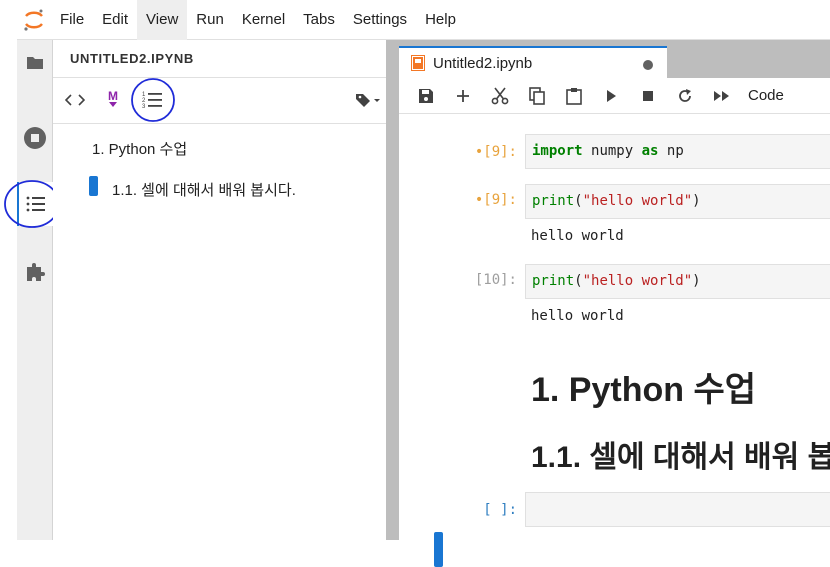 Image resolution: width=830 pixels, height=567 pixels. I want to click on toc-tab, so click(32, 204).